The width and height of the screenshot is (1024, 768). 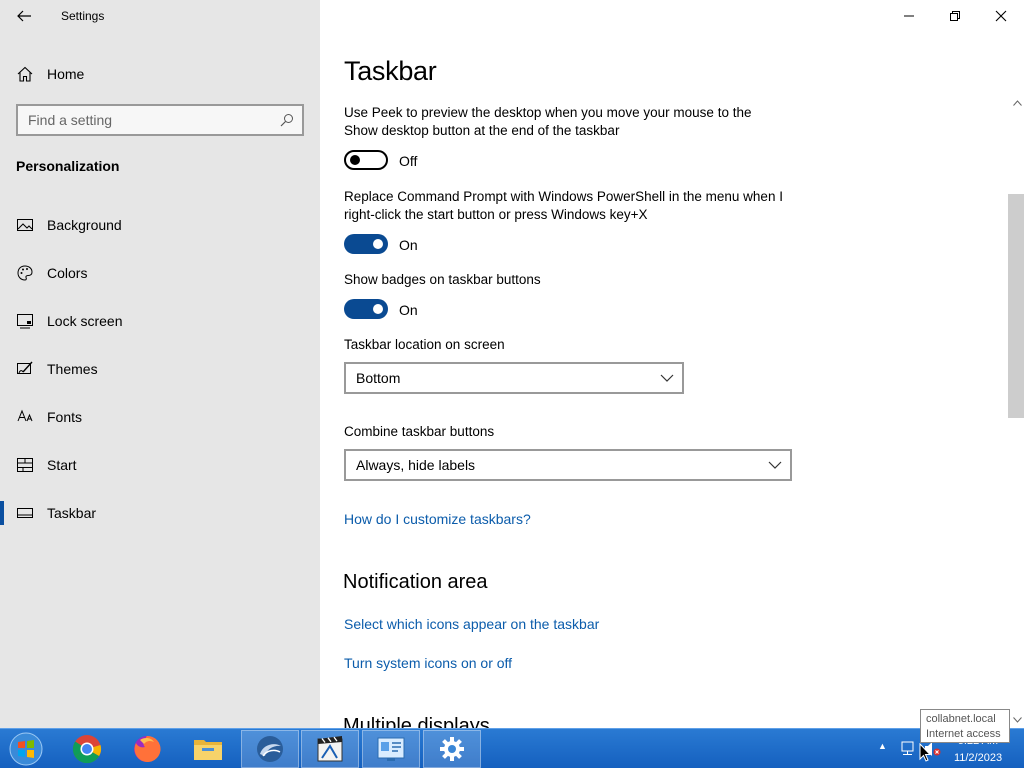 I want to click on taskbar-firefox, so click(x=147, y=749).